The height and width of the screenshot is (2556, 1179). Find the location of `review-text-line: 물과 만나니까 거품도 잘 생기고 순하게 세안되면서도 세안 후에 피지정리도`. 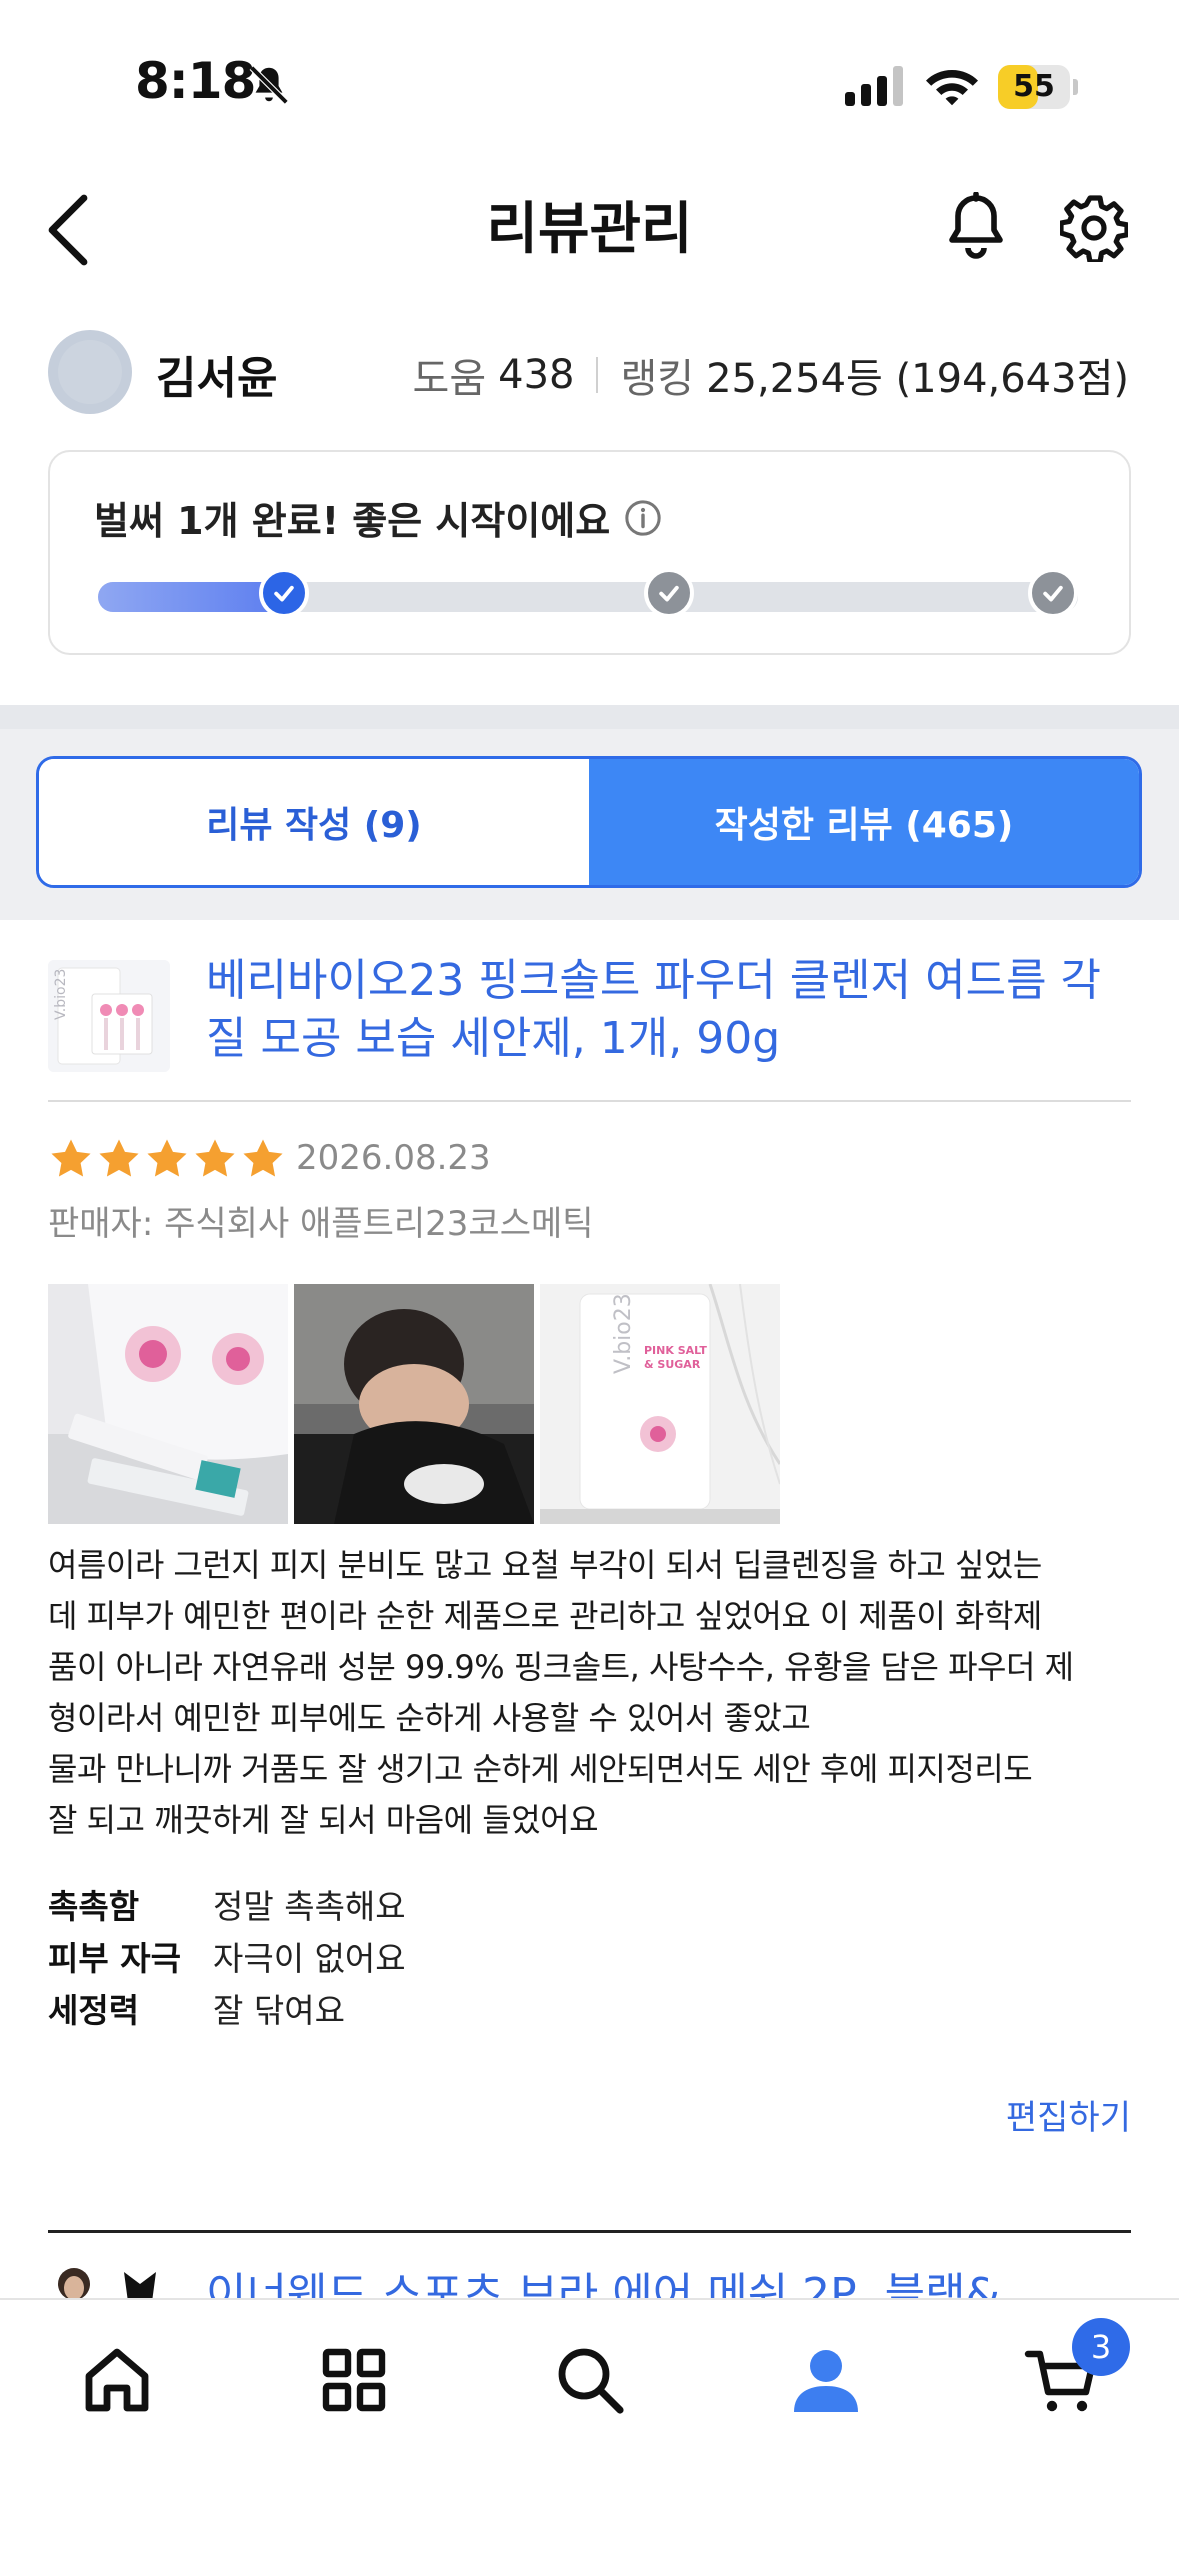

review-text-line: 물과 만나니까 거품도 잘 생기고 순하게 세안되면서도 세안 후에 피지정리도 is located at coordinates (540, 1769).